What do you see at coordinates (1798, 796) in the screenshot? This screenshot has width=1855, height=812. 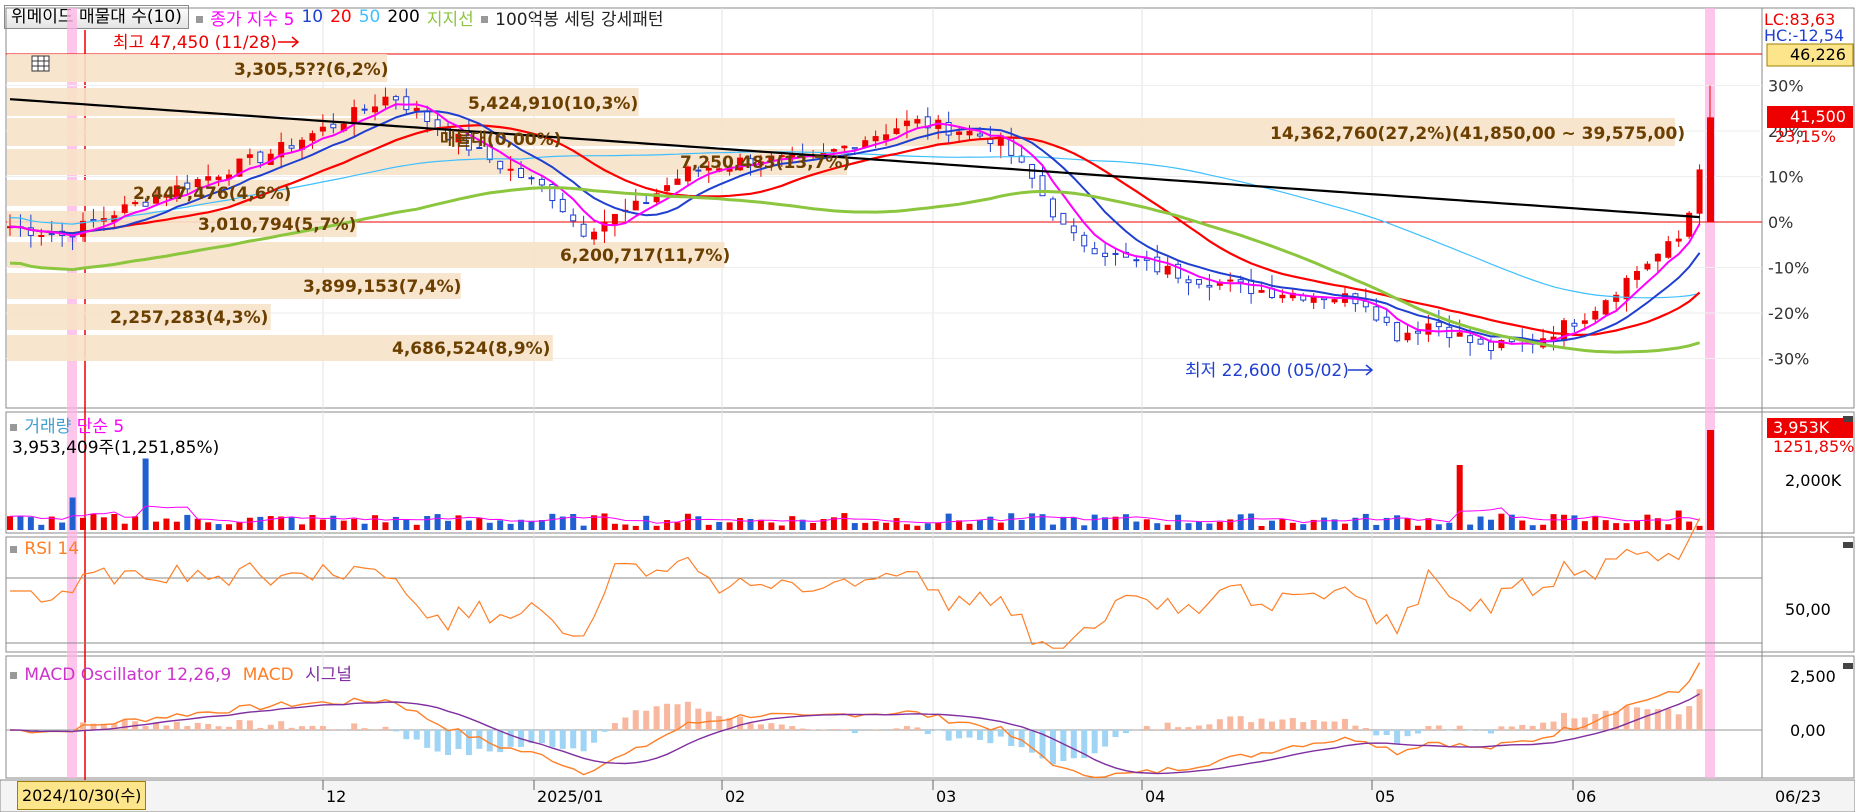 I see `x-axis-end-date: 06/23` at bounding box center [1798, 796].